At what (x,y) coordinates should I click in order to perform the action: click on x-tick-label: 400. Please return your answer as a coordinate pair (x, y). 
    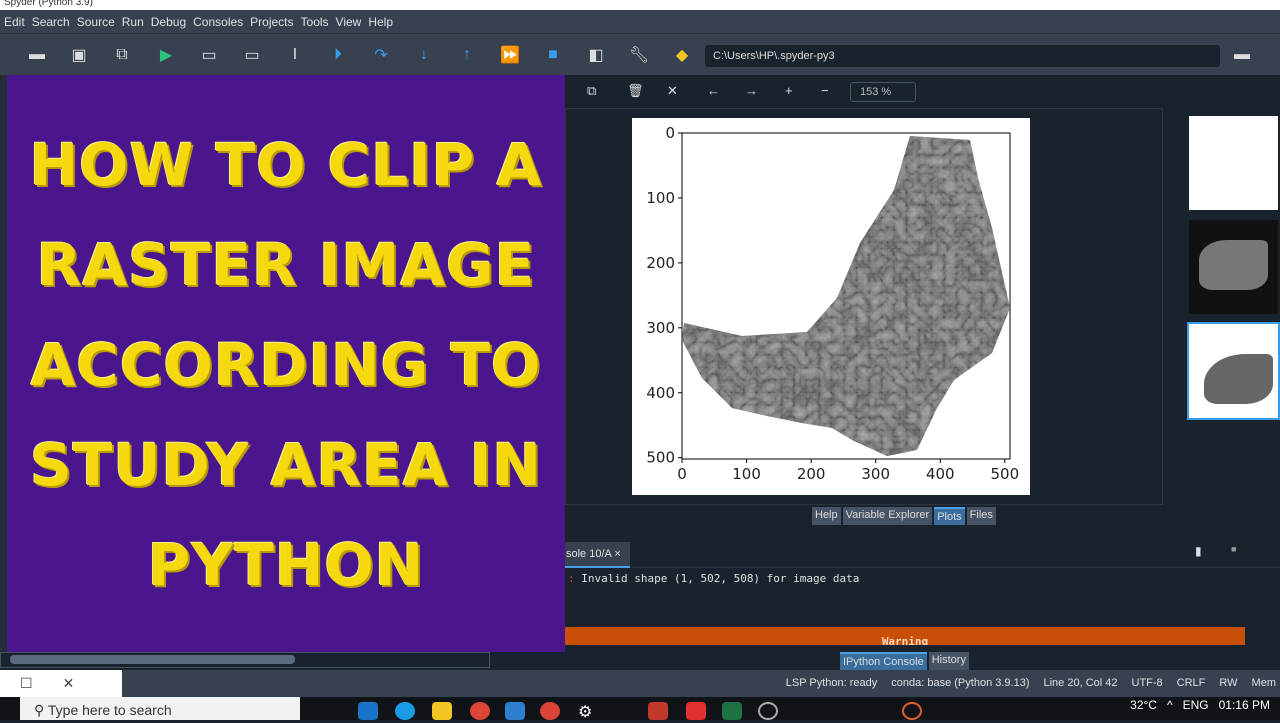
    Looking at the image, I should click on (940, 474).